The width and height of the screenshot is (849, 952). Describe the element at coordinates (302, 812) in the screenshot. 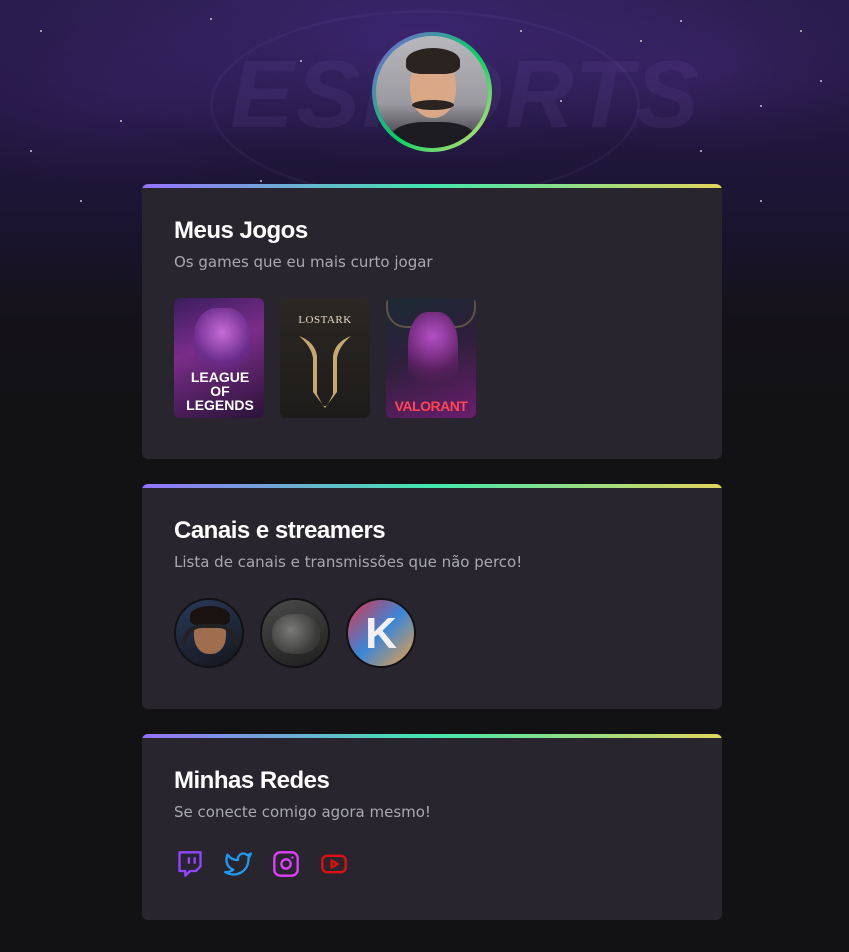

I see `social-subtitle: Se conecte comigo agora mesmo!` at that location.